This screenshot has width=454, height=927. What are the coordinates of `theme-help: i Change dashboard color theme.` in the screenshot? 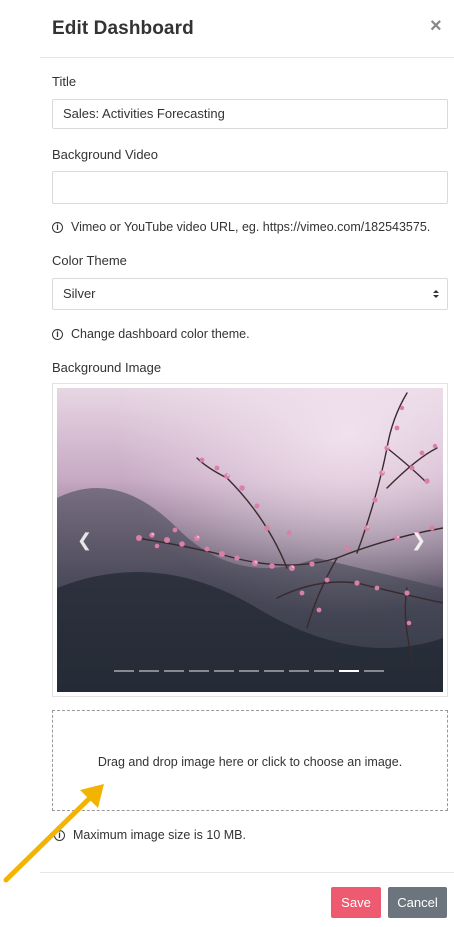 It's located at (151, 334).